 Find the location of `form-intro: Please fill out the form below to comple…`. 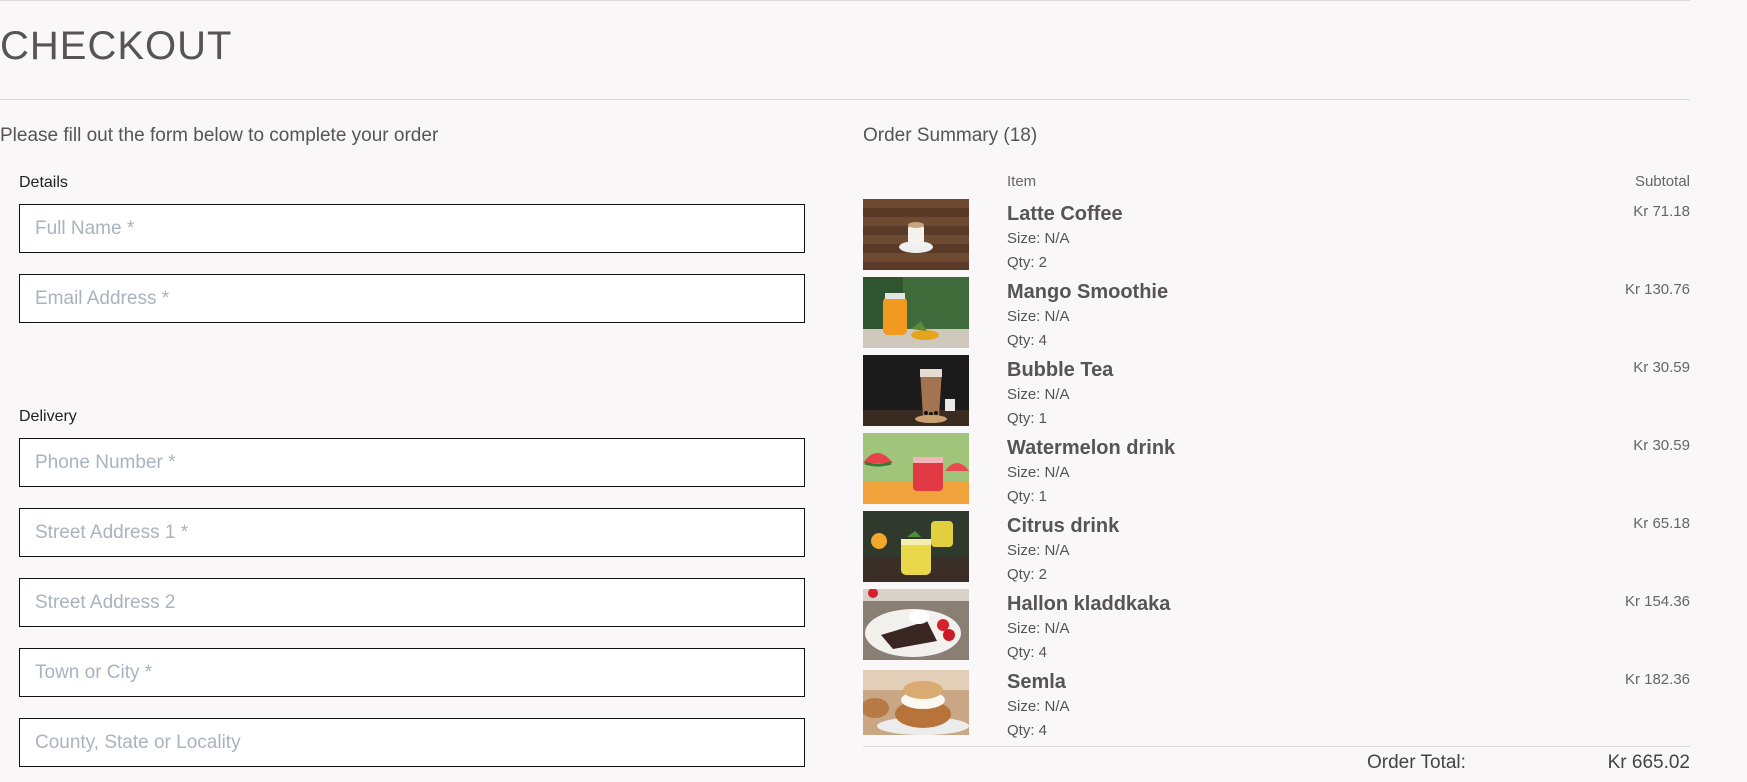

form-intro: Please fill out the form below to comple… is located at coordinates (219, 135).